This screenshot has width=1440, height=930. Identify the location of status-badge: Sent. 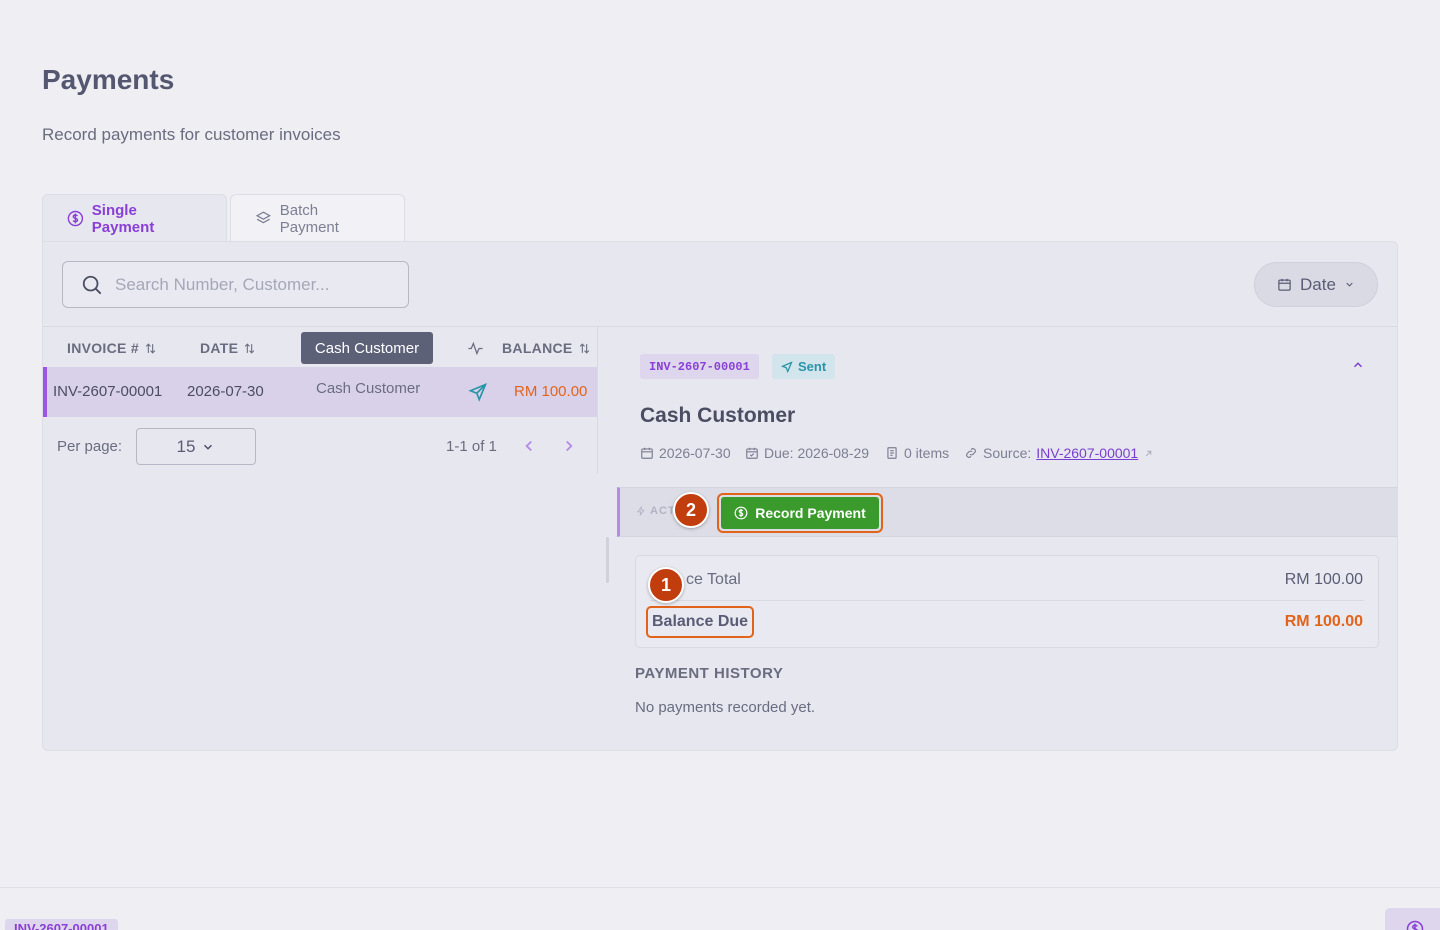
(804, 366).